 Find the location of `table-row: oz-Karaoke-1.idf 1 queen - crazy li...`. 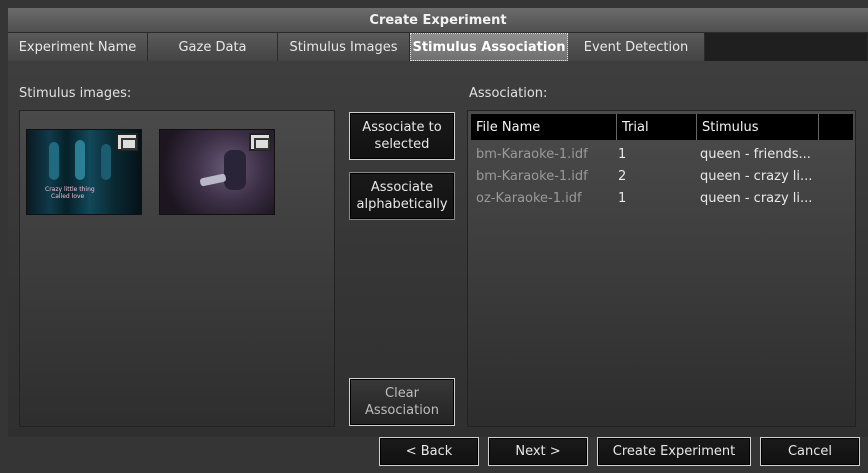

table-row: oz-Karaoke-1.idf 1 queen - crazy li... is located at coordinates (662, 198).